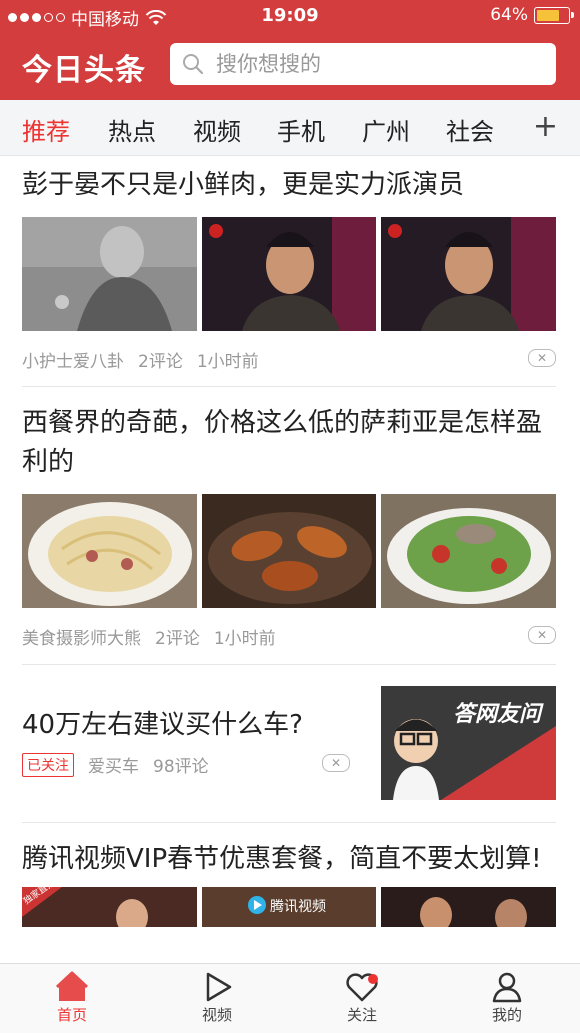 This screenshot has height=1033, width=580. I want to click on nav-video-label: 视频, so click(216, 1015).